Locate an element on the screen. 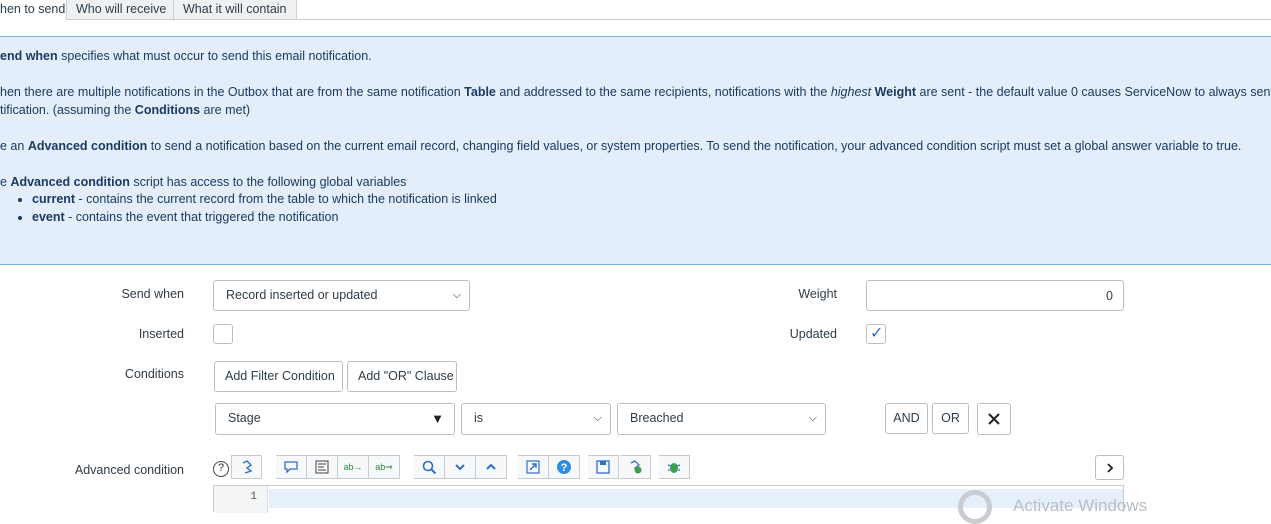 The image size is (1271, 524). comment-icon is located at coordinates (291, 467).